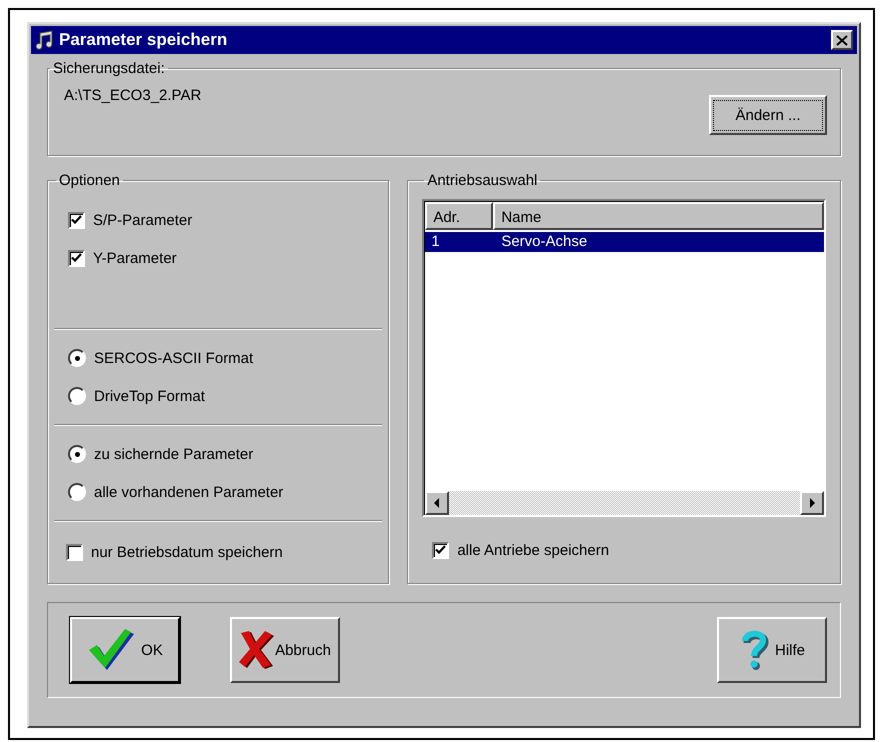 This screenshot has height=742, width=881. Describe the element at coordinates (174, 358) in the screenshot. I see `option-label: SERCOS-ASCII Format` at that location.